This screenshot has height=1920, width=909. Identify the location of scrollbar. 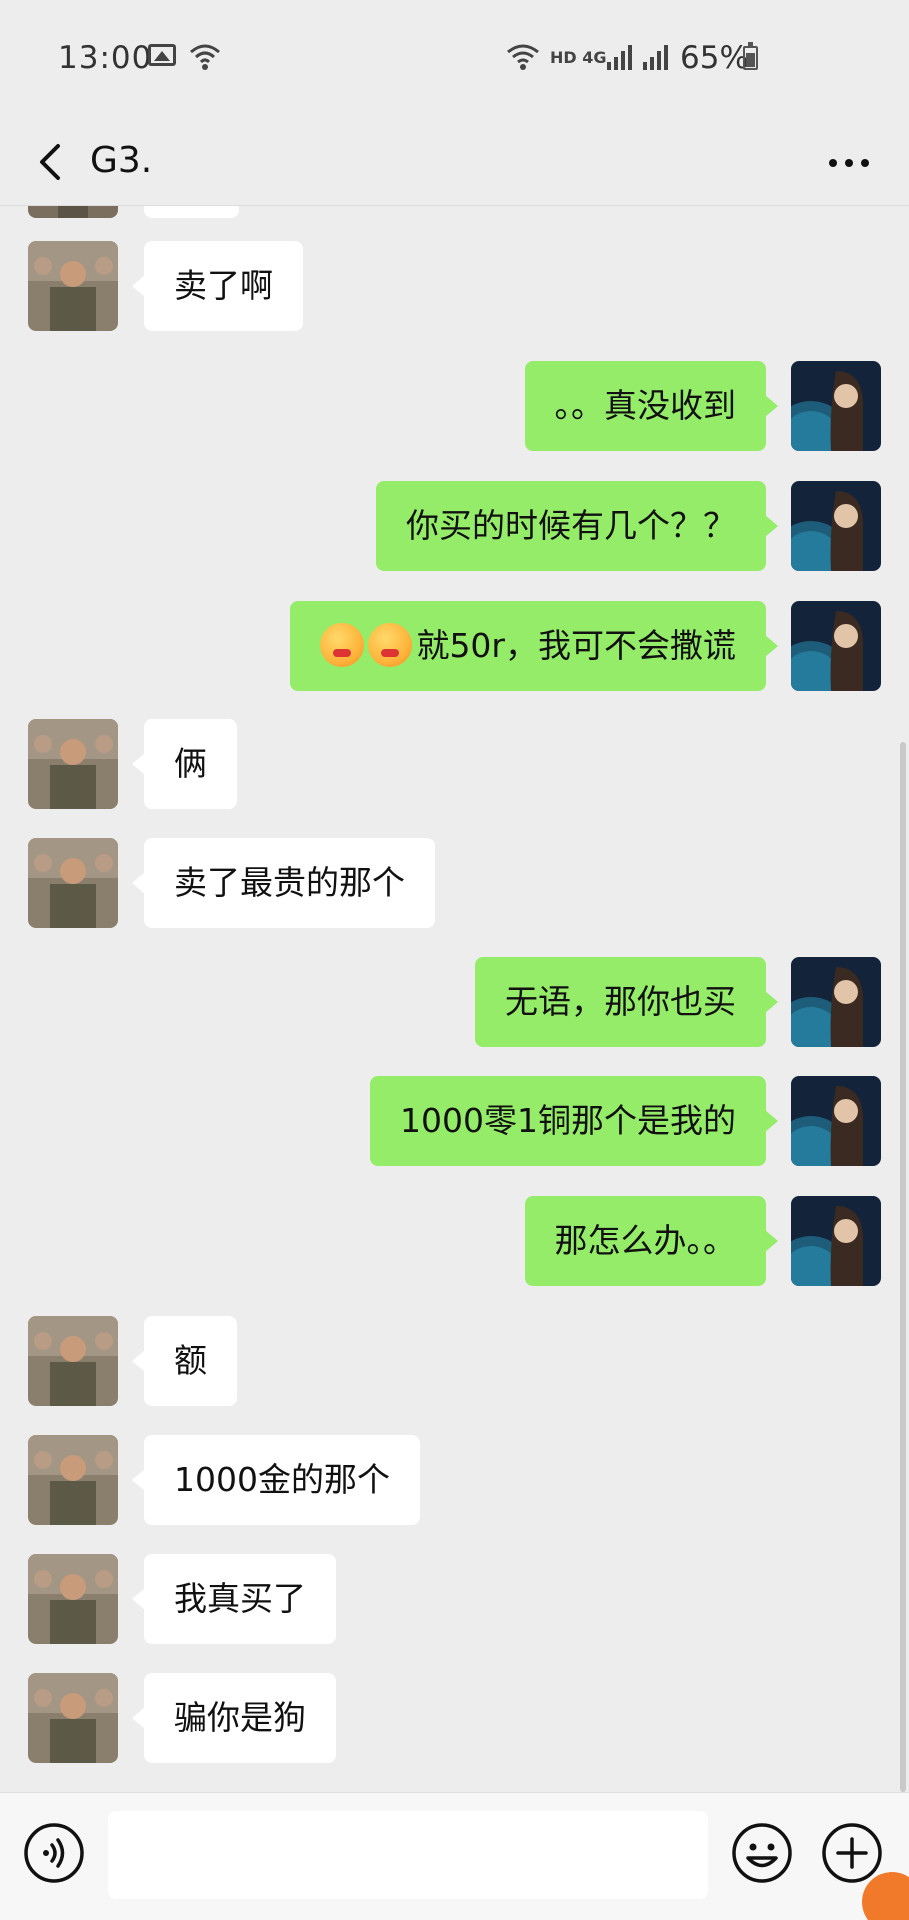
(903, 1267).